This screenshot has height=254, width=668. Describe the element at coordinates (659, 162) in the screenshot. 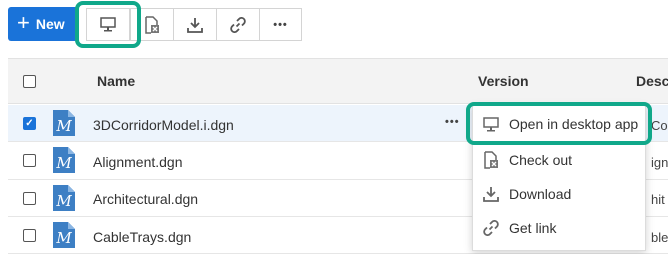

I see `description-cell: ignr` at that location.